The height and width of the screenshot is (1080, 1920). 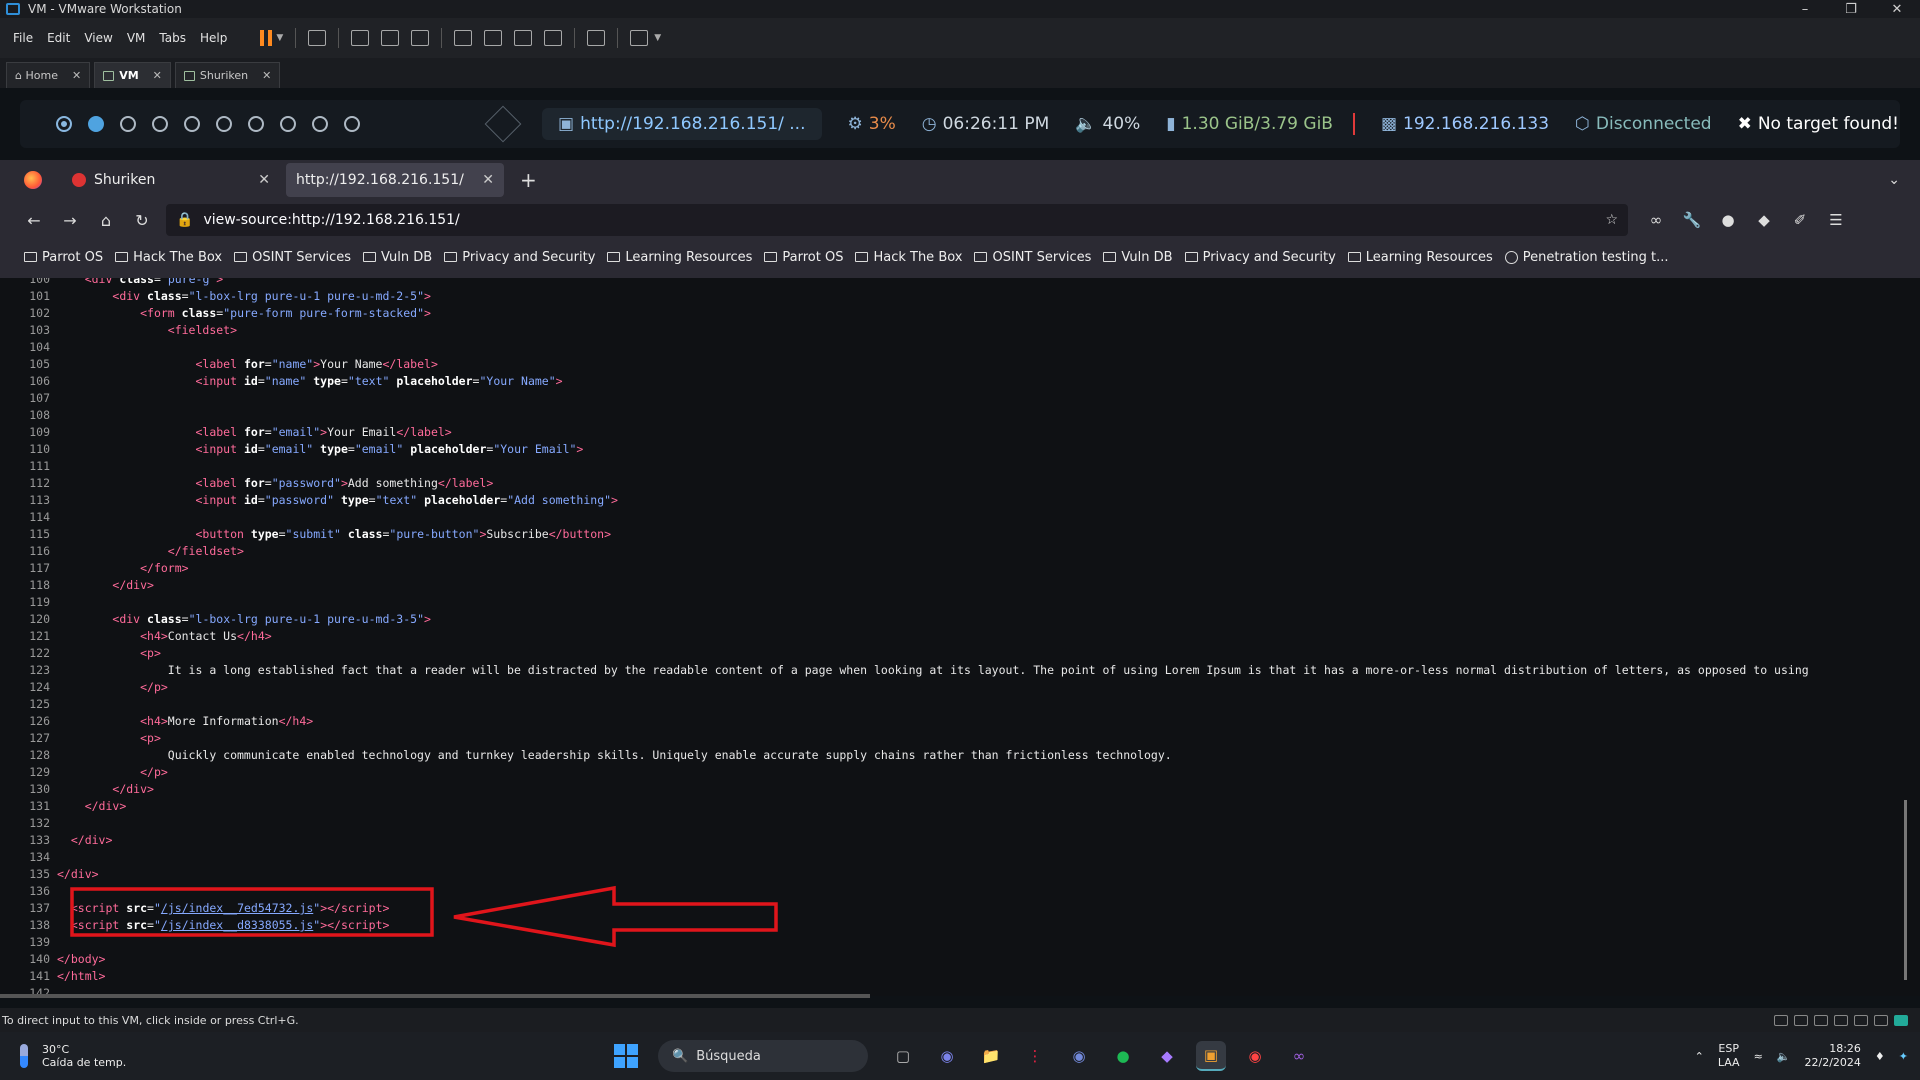 What do you see at coordinates (763, 1056) in the screenshot?
I see `taskbar-search: 🔍 Búsqueda` at bounding box center [763, 1056].